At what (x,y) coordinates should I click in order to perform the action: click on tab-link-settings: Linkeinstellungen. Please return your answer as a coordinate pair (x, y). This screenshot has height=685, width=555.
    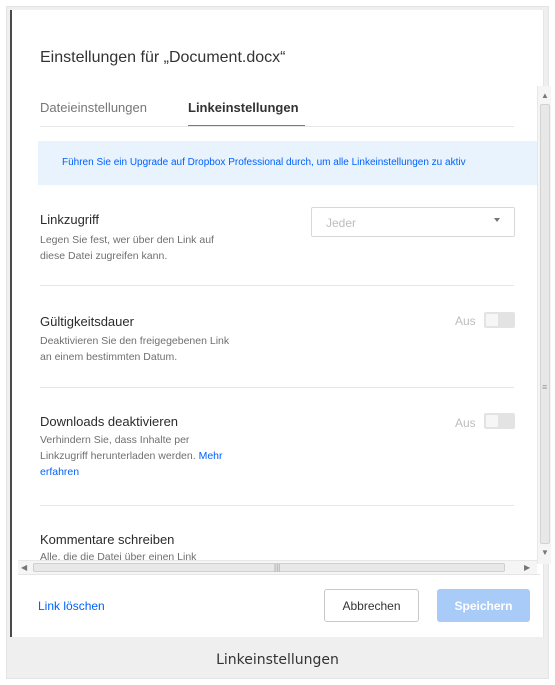
    Looking at the image, I should click on (243, 107).